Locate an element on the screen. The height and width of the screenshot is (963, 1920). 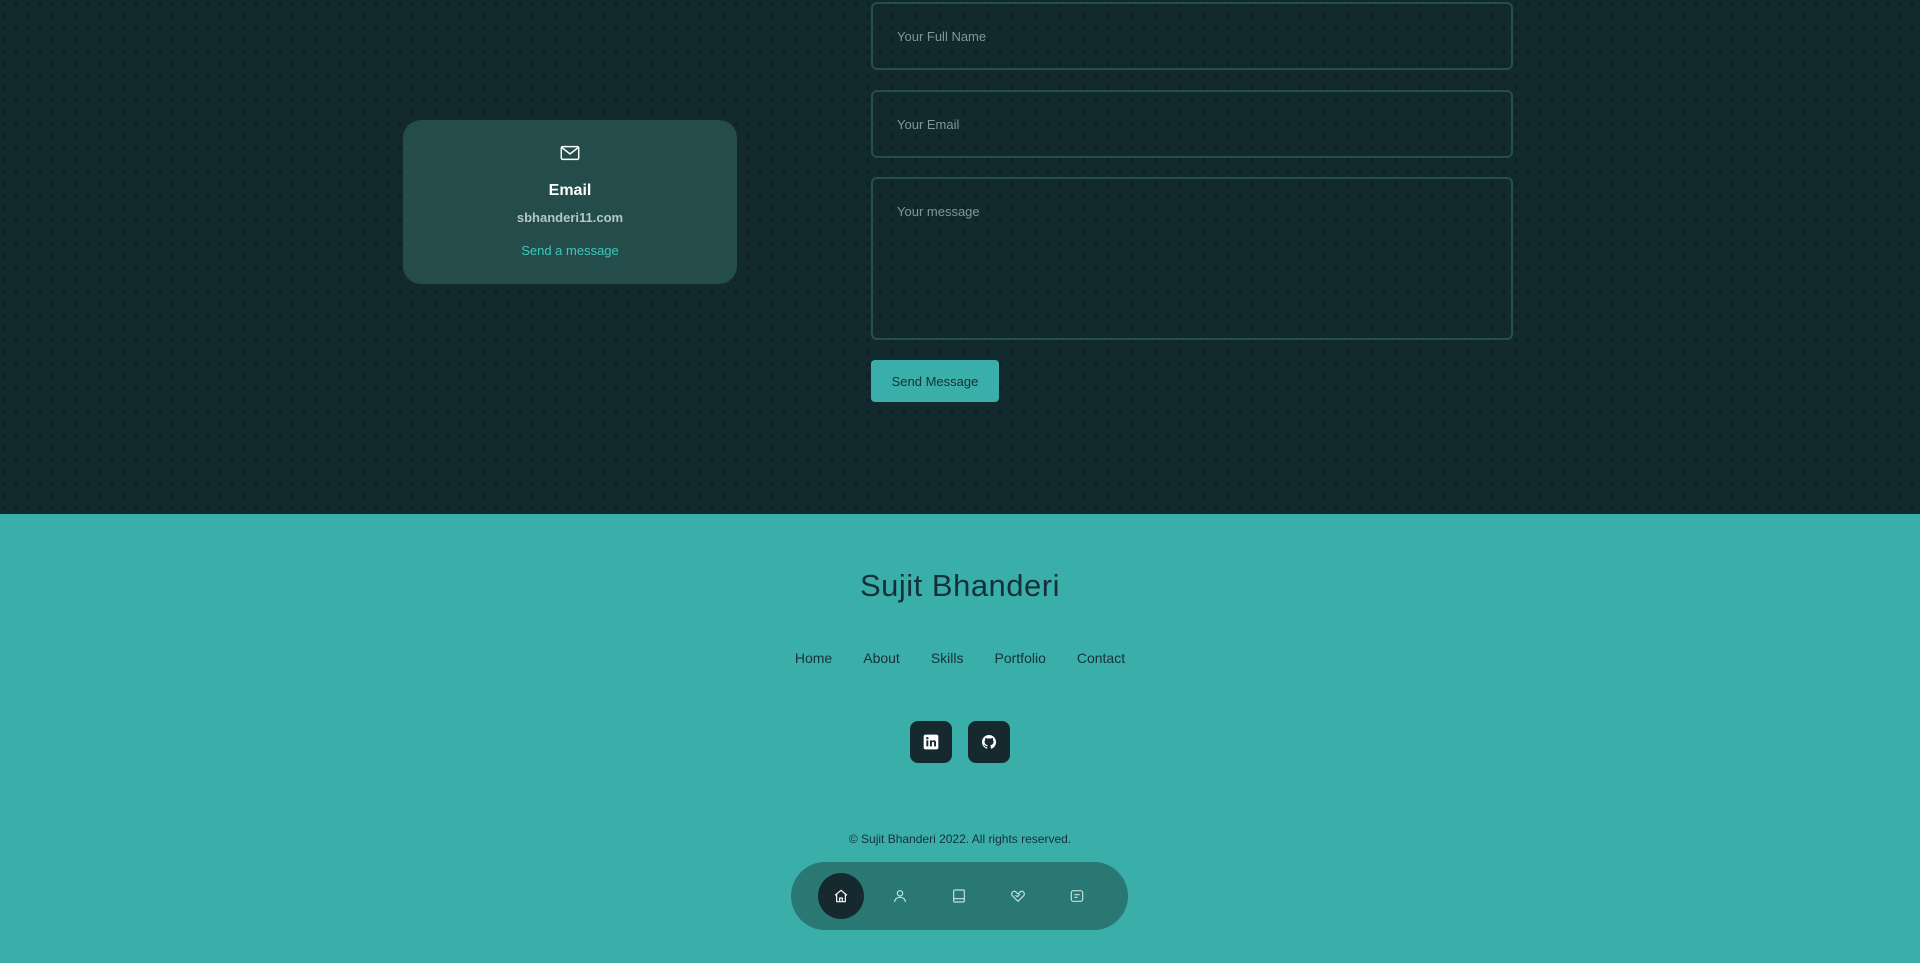
linkedin-button is located at coordinates (931, 742).